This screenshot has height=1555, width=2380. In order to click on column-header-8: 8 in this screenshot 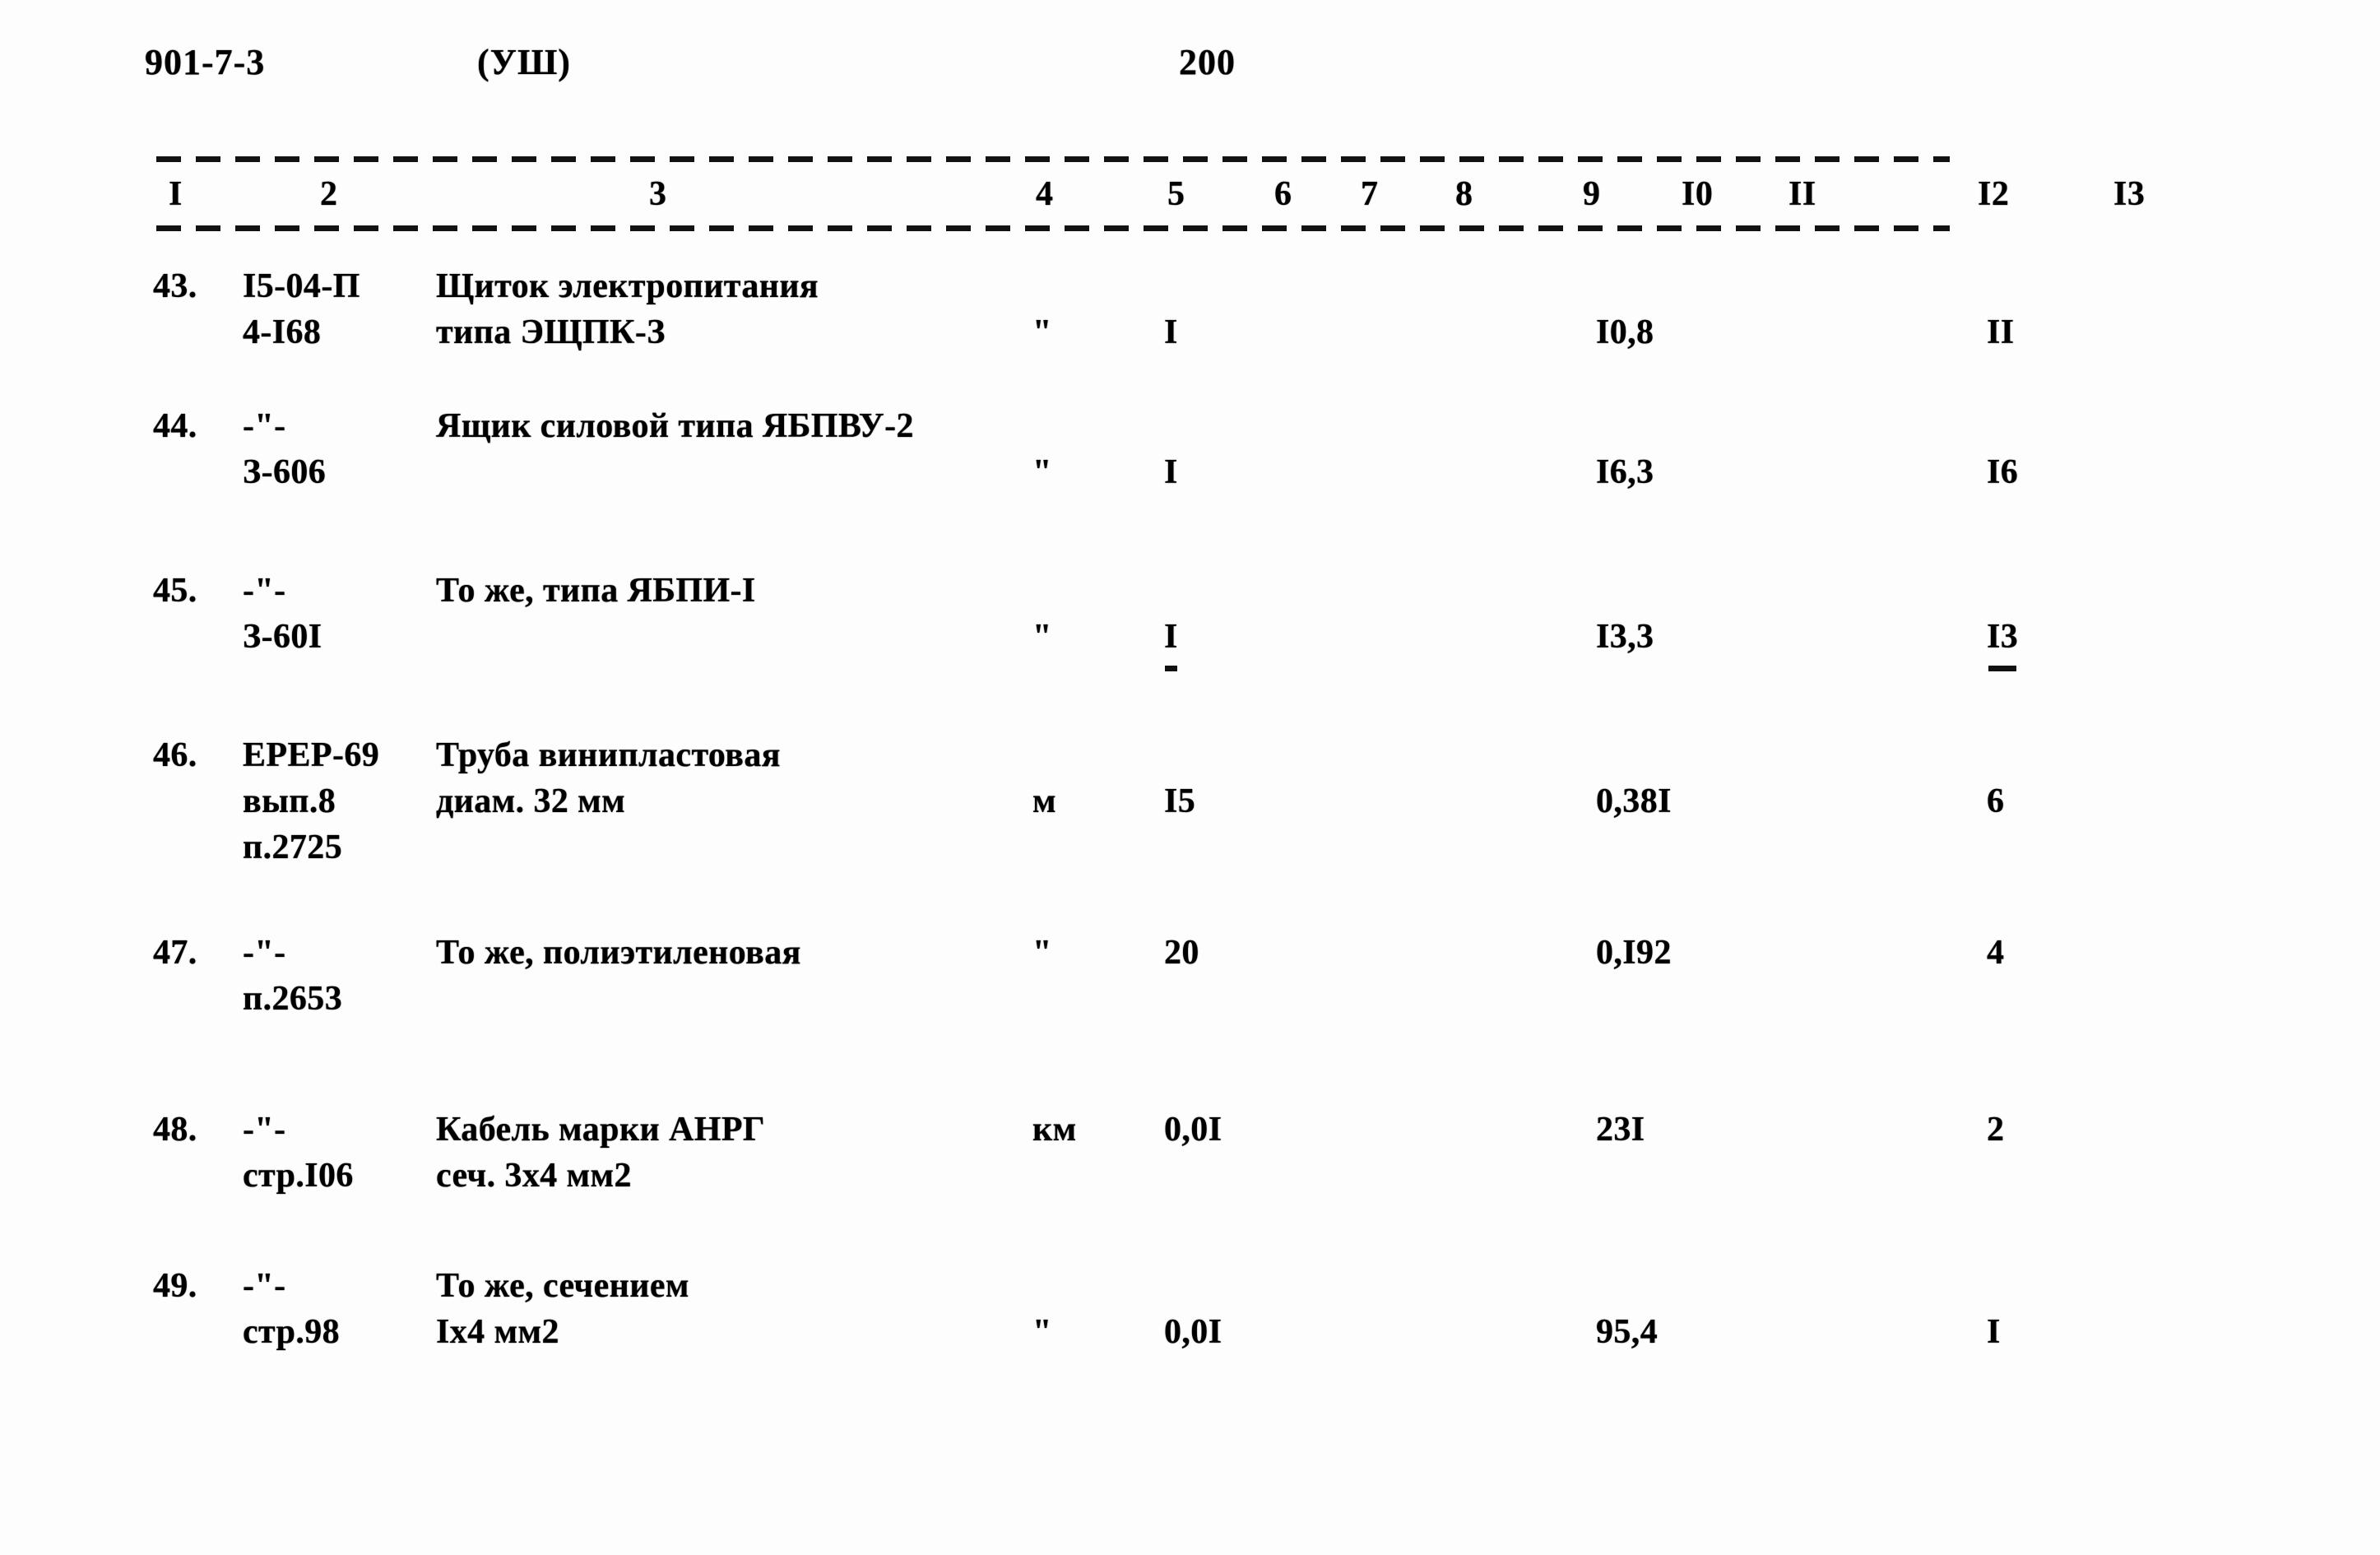, I will do `click(1464, 194)`.